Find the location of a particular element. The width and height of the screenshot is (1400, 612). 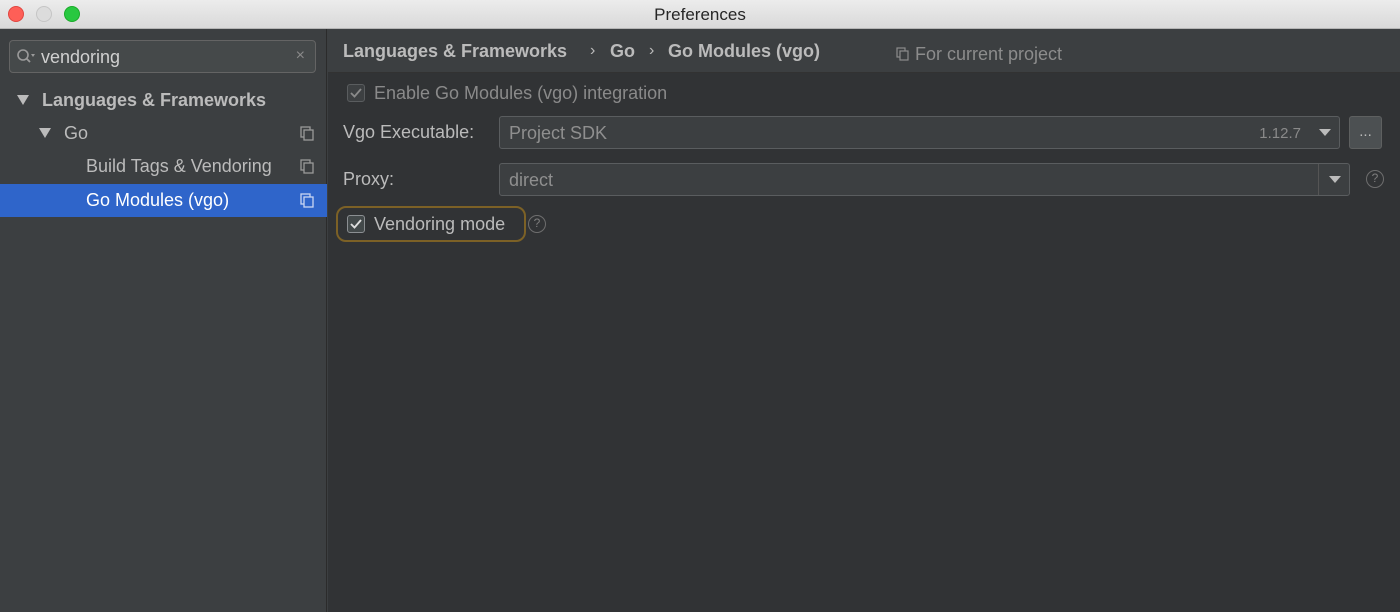

vendoring-mode-label: Vendoring mode is located at coordinates (439, 224).